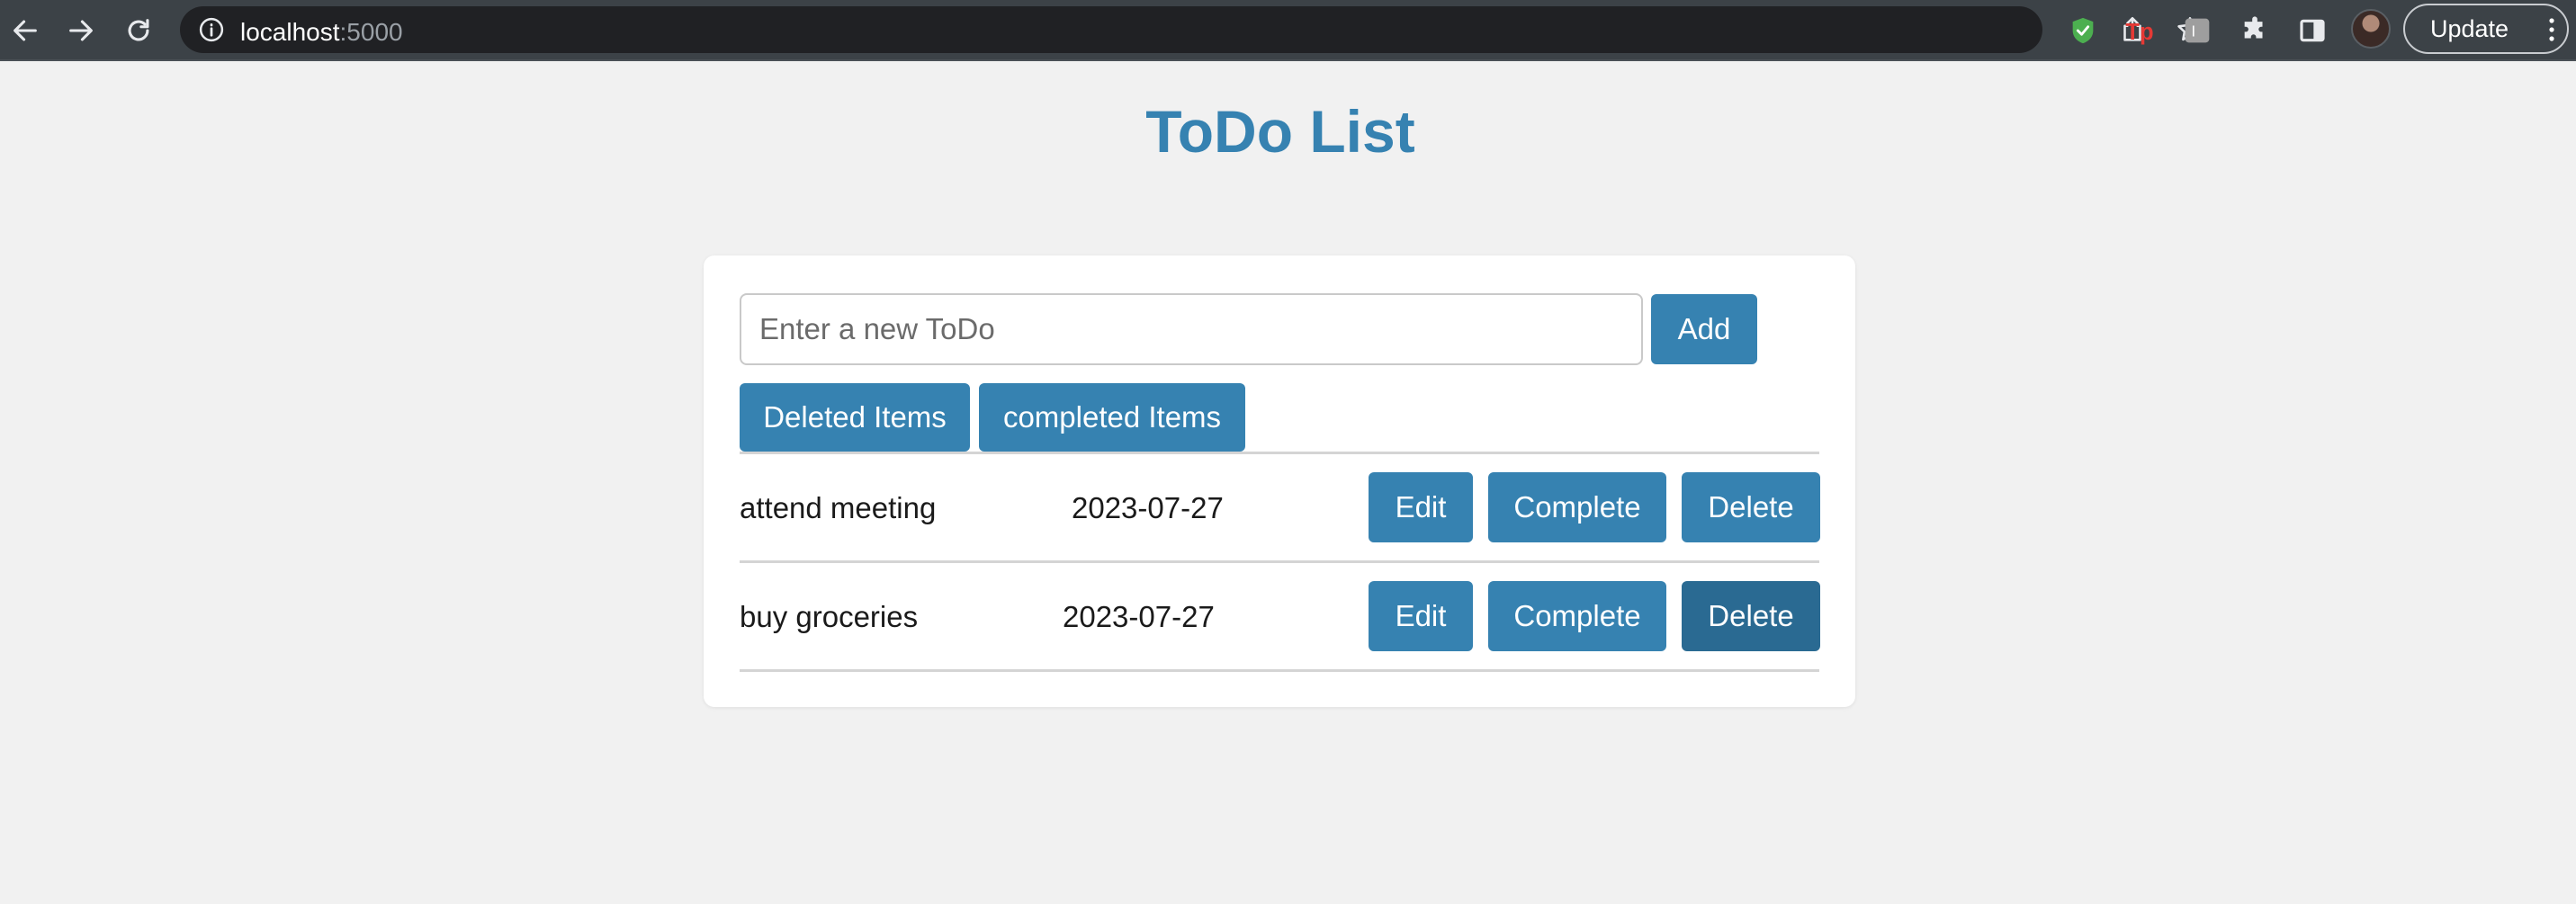 This screenshot has height=904, width=2576. I want to click on update-button: Update, so click(2486, 29).